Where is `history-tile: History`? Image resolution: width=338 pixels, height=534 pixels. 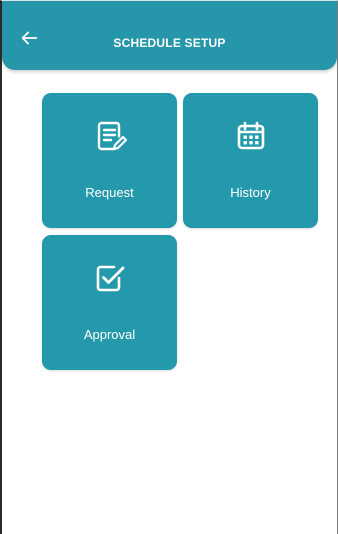 history-tile: History is located at coordinates (250, 160).